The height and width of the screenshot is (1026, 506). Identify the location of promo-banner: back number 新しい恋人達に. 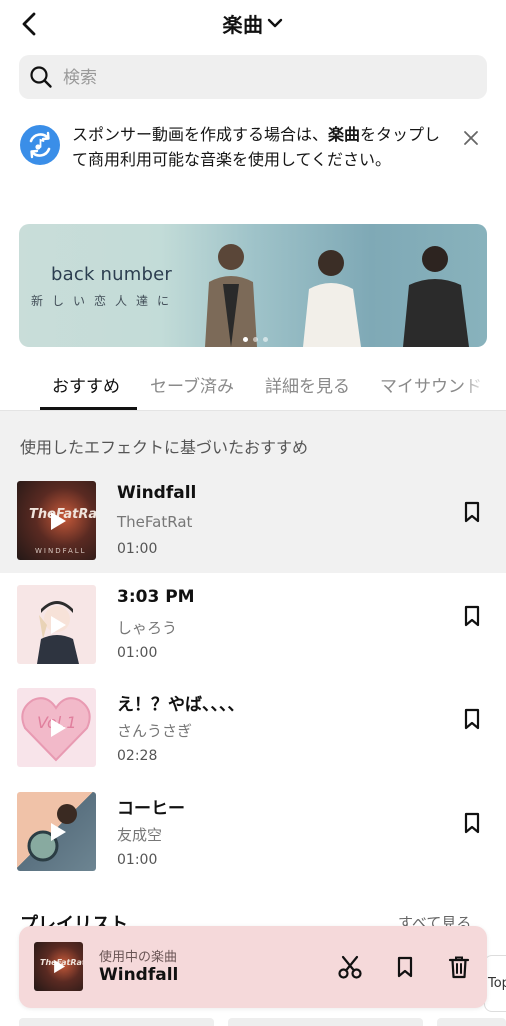
(253, 285).